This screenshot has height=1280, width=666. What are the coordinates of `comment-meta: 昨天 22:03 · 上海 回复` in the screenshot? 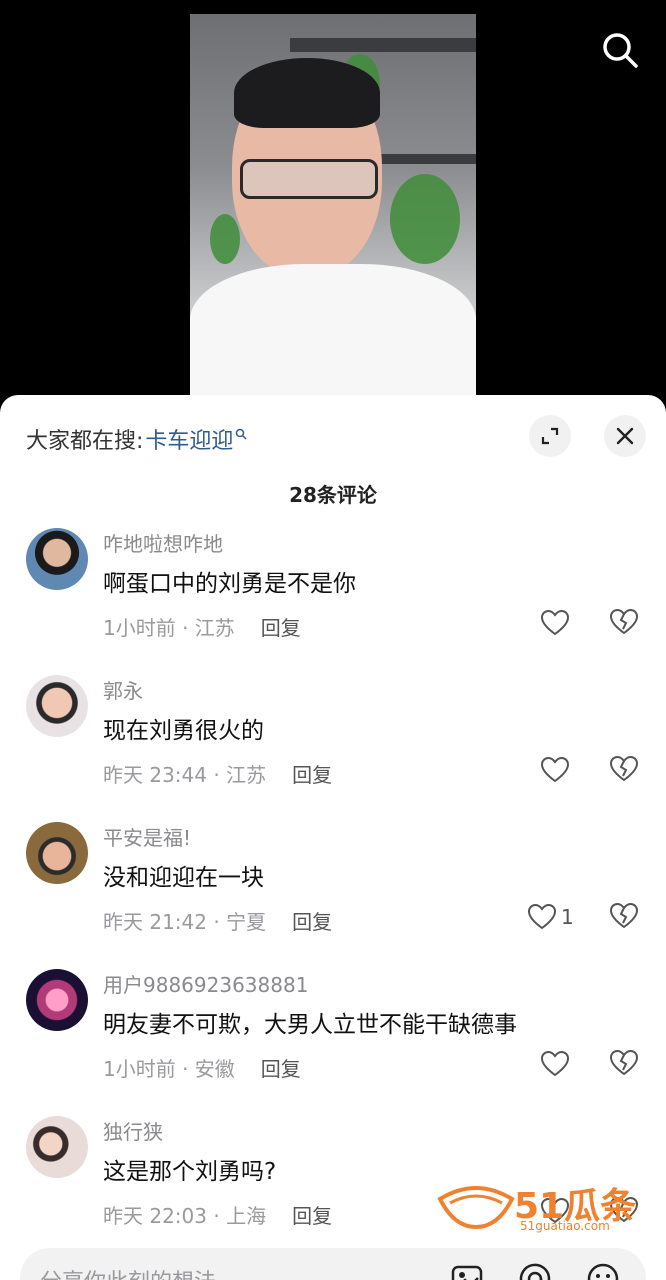 It's located at (217, 1214).